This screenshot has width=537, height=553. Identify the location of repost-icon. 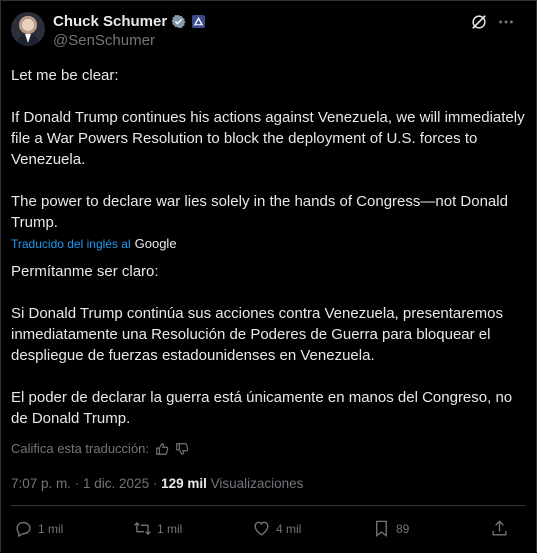
(142, 528).